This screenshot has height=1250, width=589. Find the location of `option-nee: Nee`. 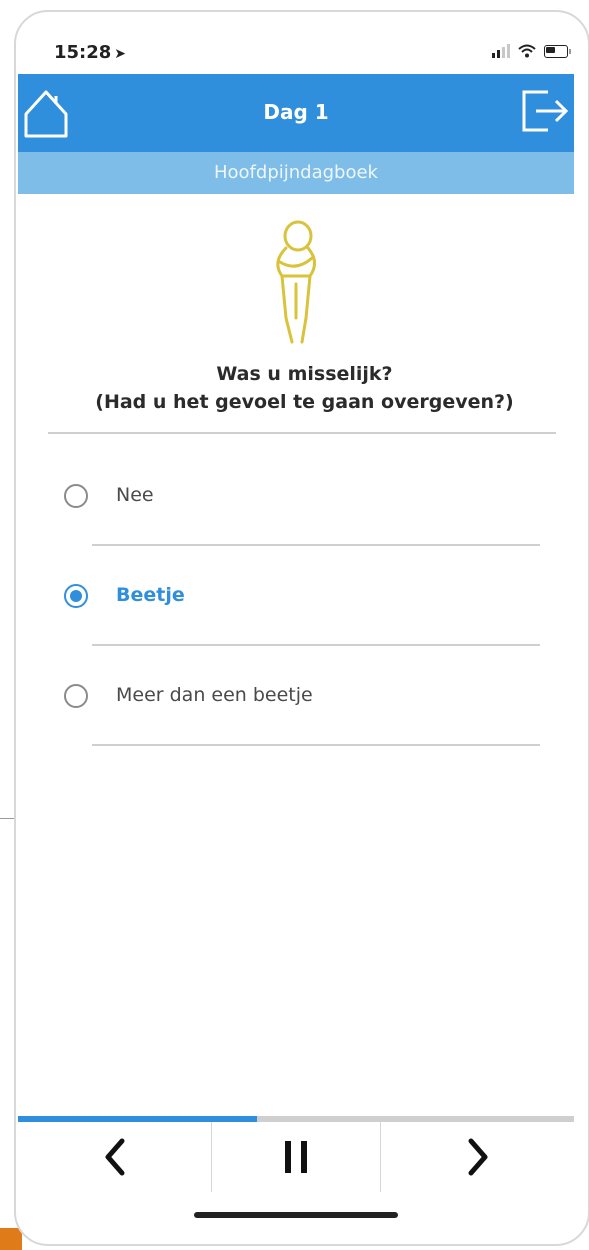

option-nee: Nee is located at coordinates (310, 498).